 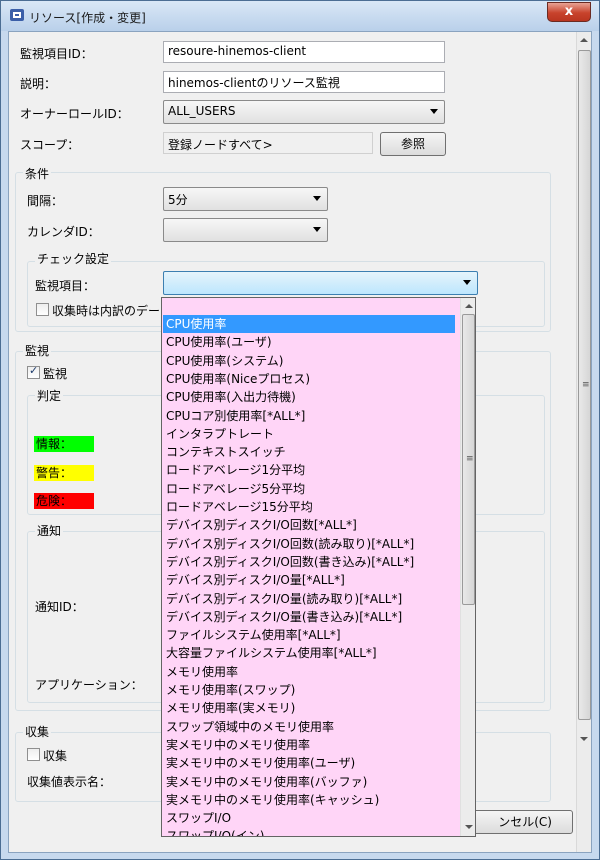 What do you see at coordinates (309, 818) in the screenshot?
I see `dropdown-item: スワップI/O` at bounding box center [309, 818].